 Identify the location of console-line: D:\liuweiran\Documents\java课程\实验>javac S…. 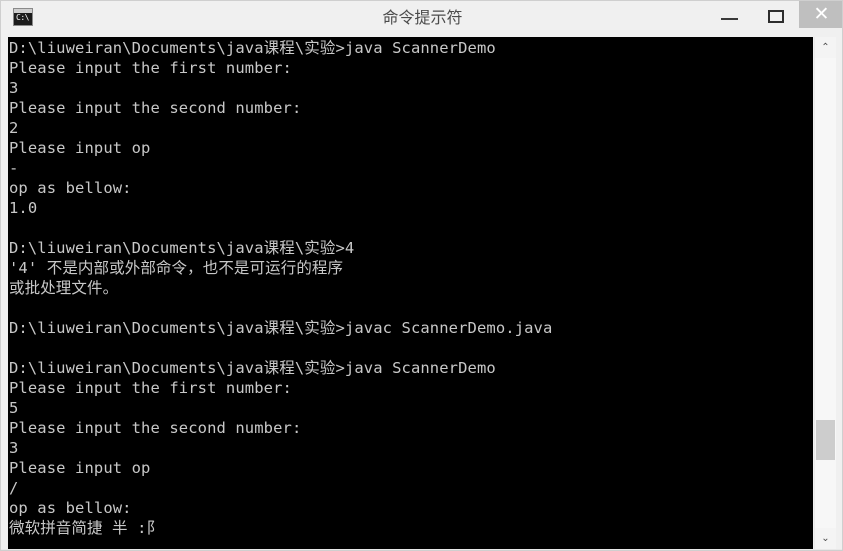
(281, 328).